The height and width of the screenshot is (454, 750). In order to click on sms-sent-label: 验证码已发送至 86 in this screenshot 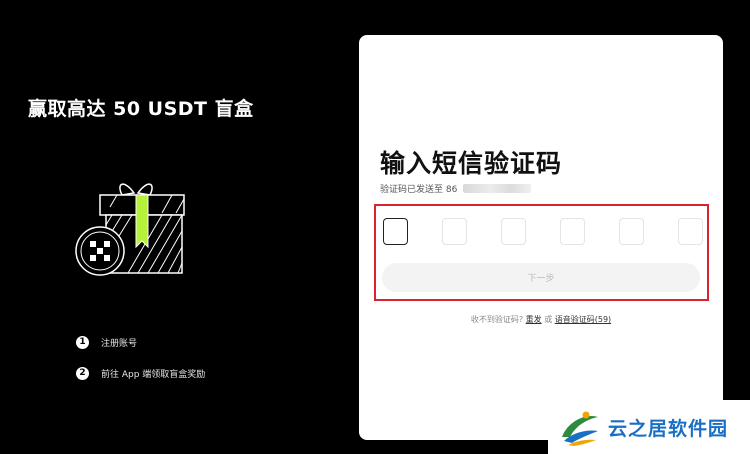, I will do `click(419, 190)`.